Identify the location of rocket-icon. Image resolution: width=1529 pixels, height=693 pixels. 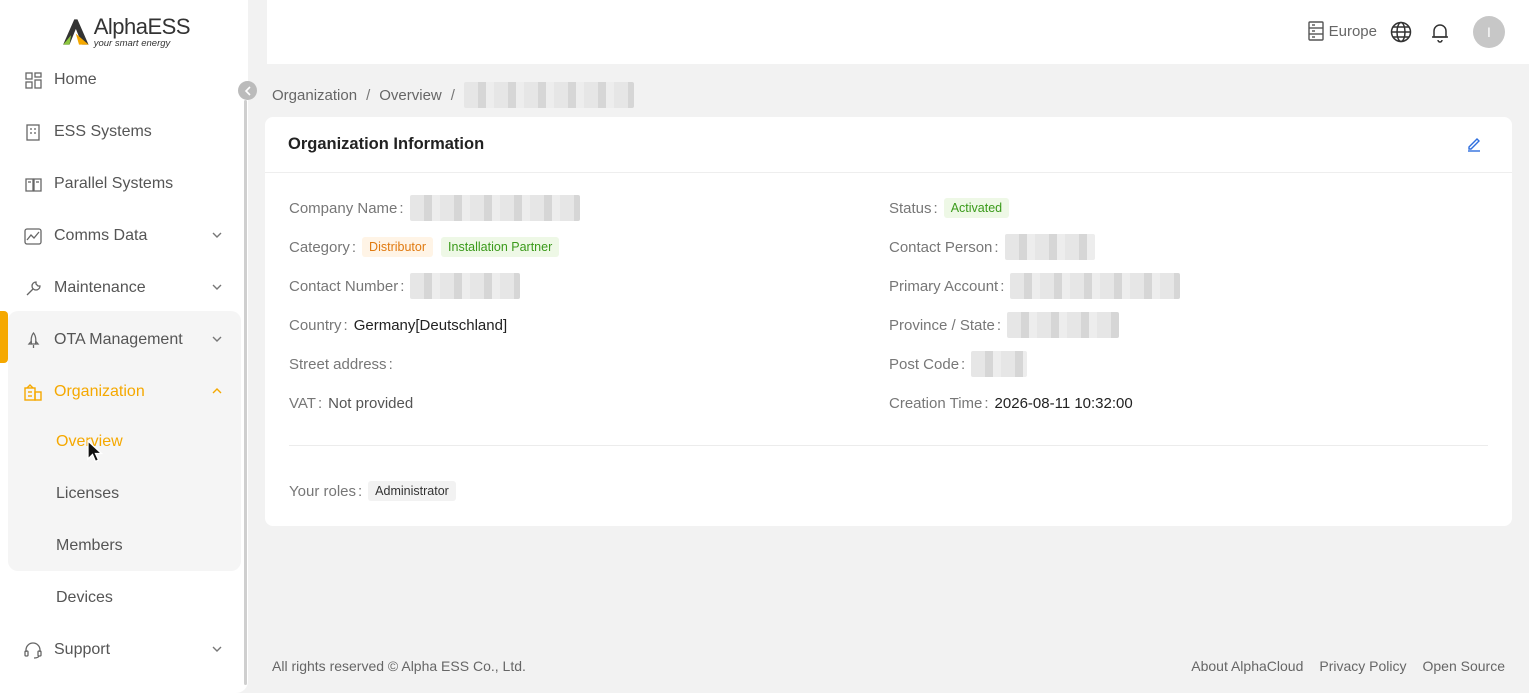
(33, 340).